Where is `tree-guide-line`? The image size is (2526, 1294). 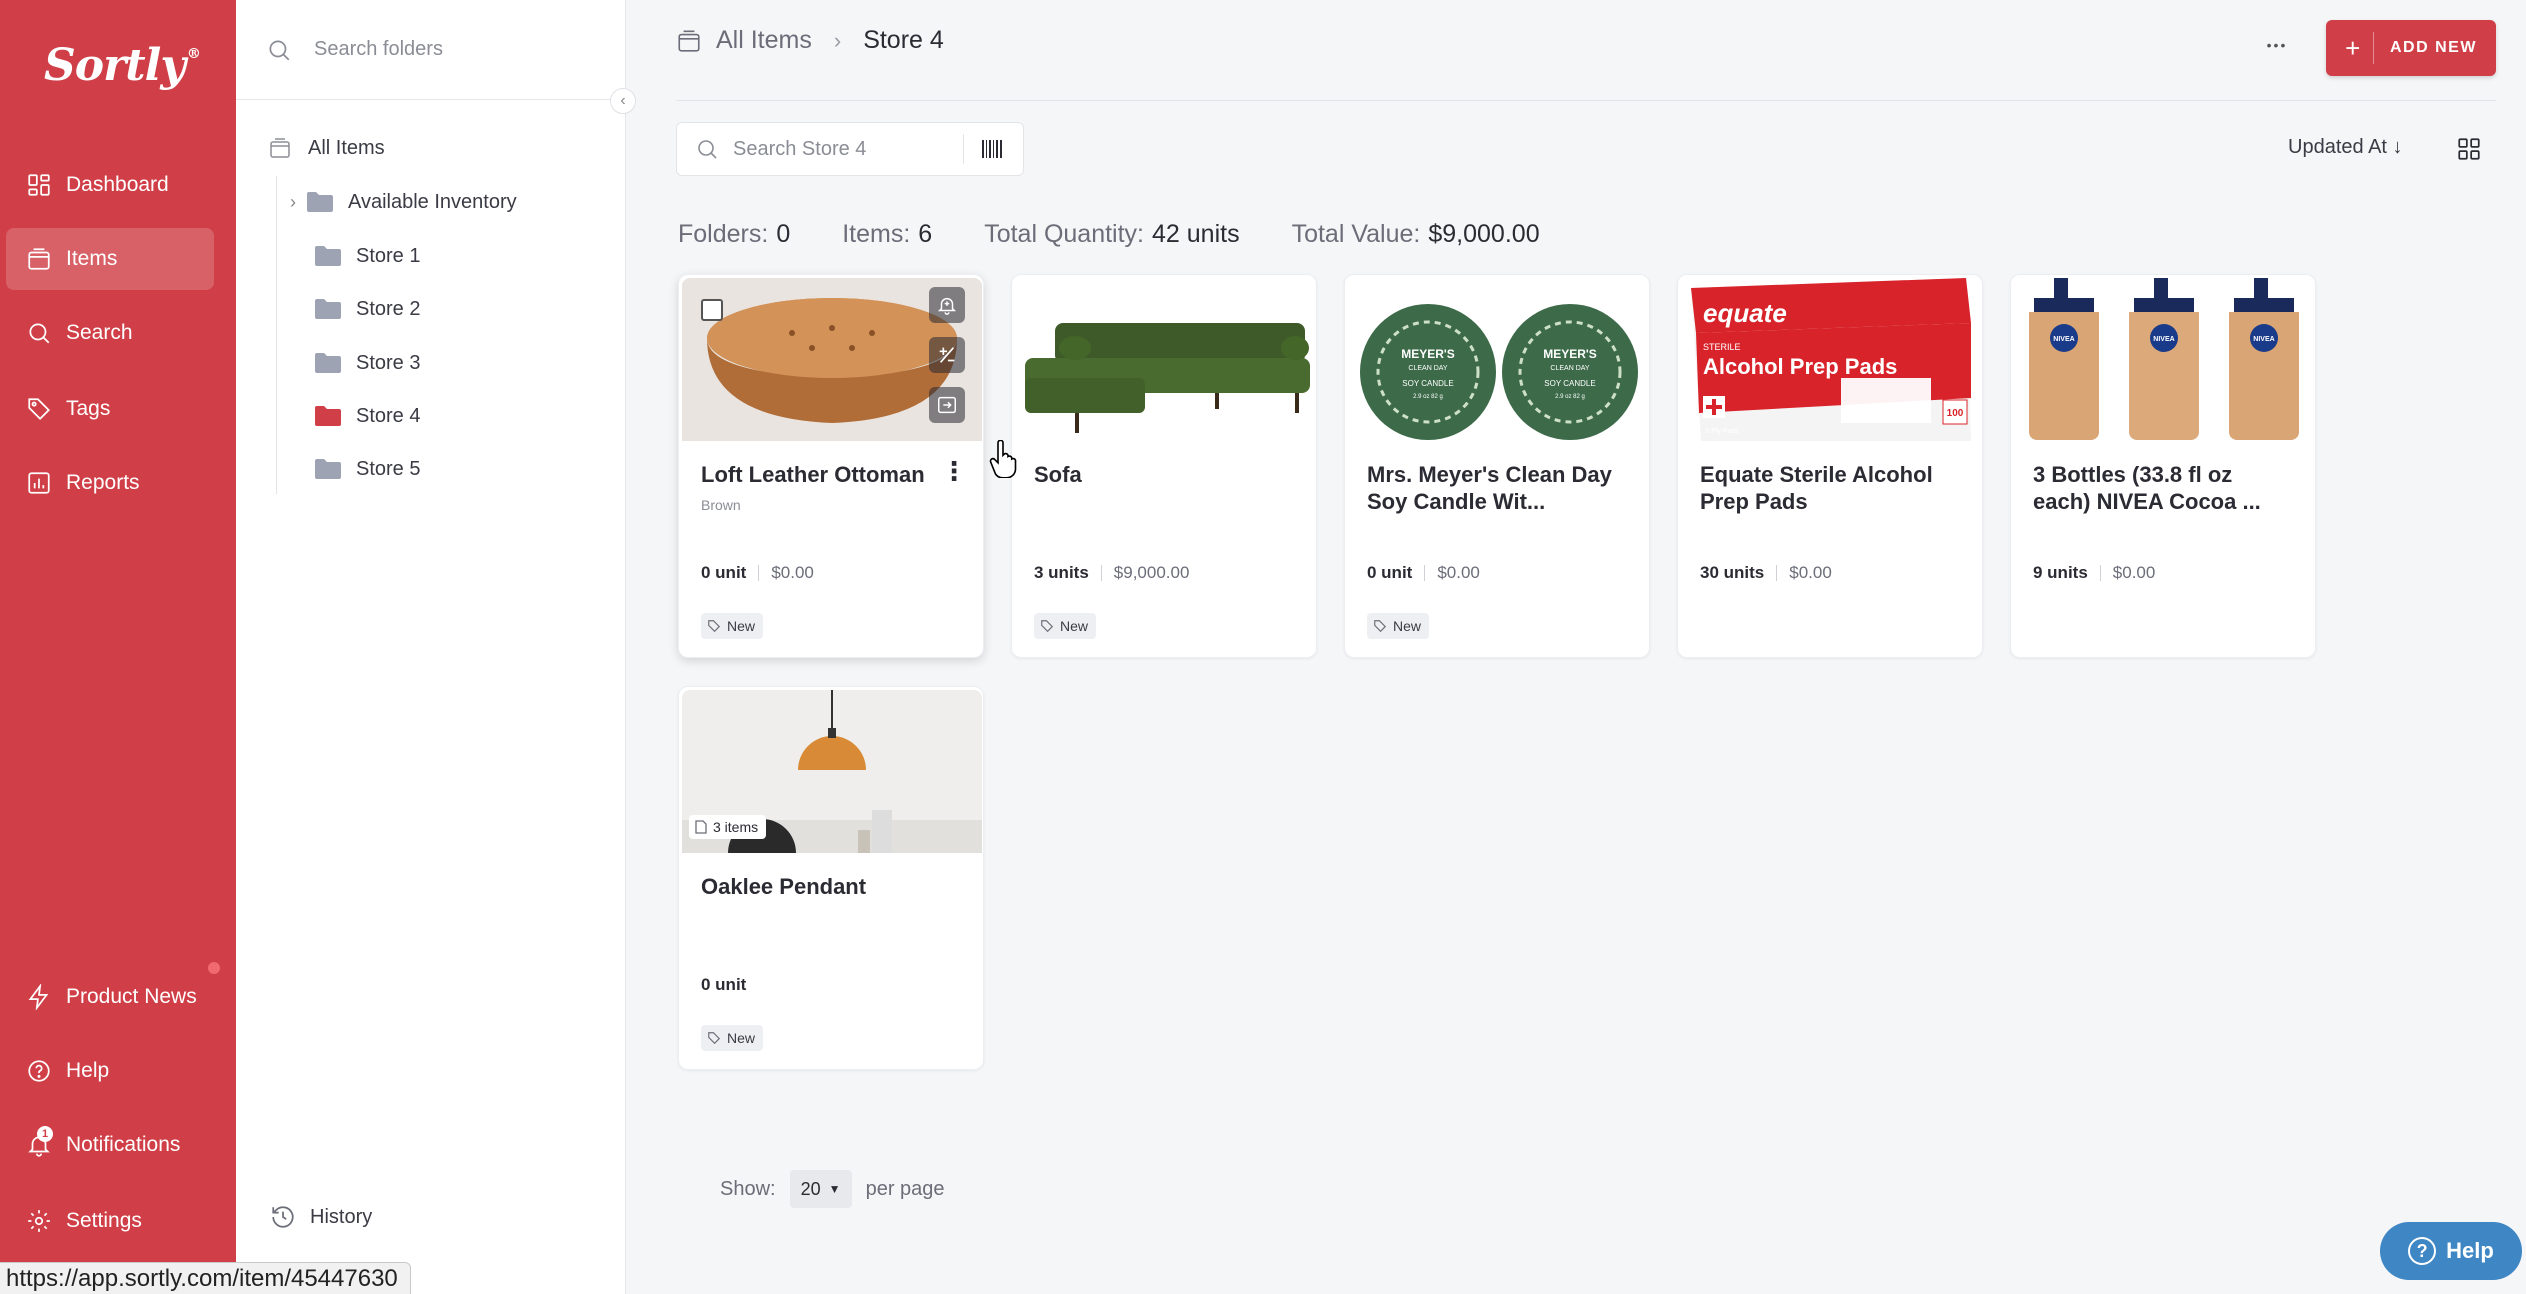
tree-guide-line is located at coordinates (276, 335).